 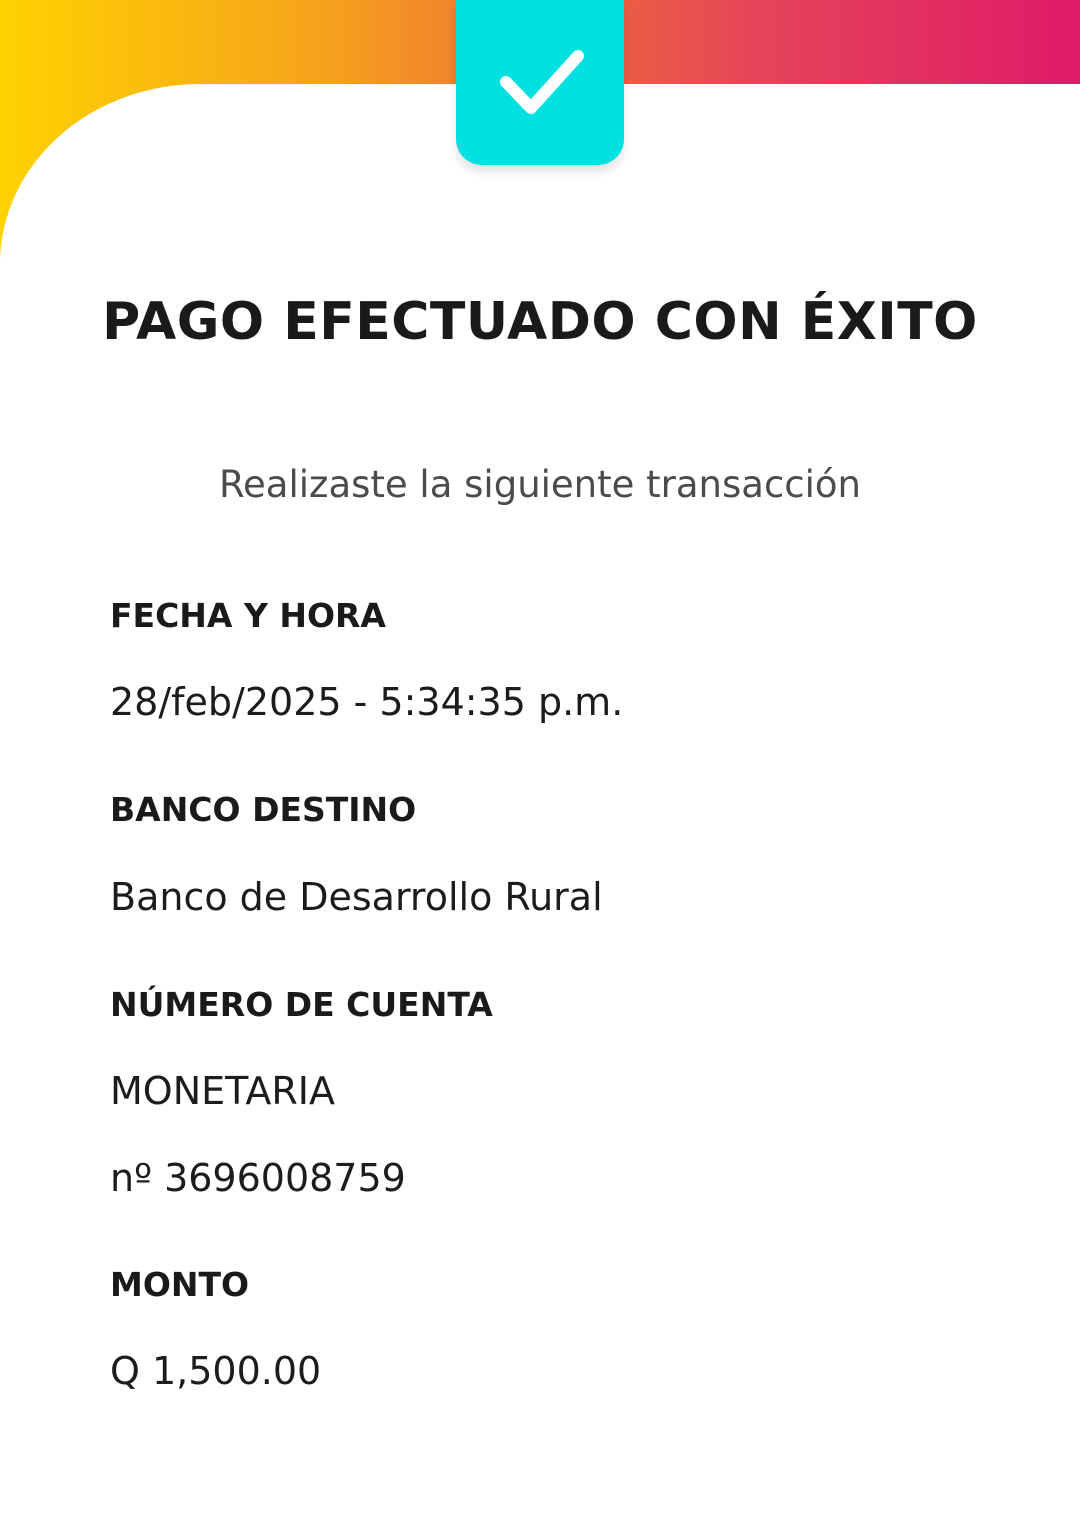 What do you see at coordinates (263, 809) in the screenshot?
I see `banco-label: BANCO DESTINO` at bounding box center [263, 809].